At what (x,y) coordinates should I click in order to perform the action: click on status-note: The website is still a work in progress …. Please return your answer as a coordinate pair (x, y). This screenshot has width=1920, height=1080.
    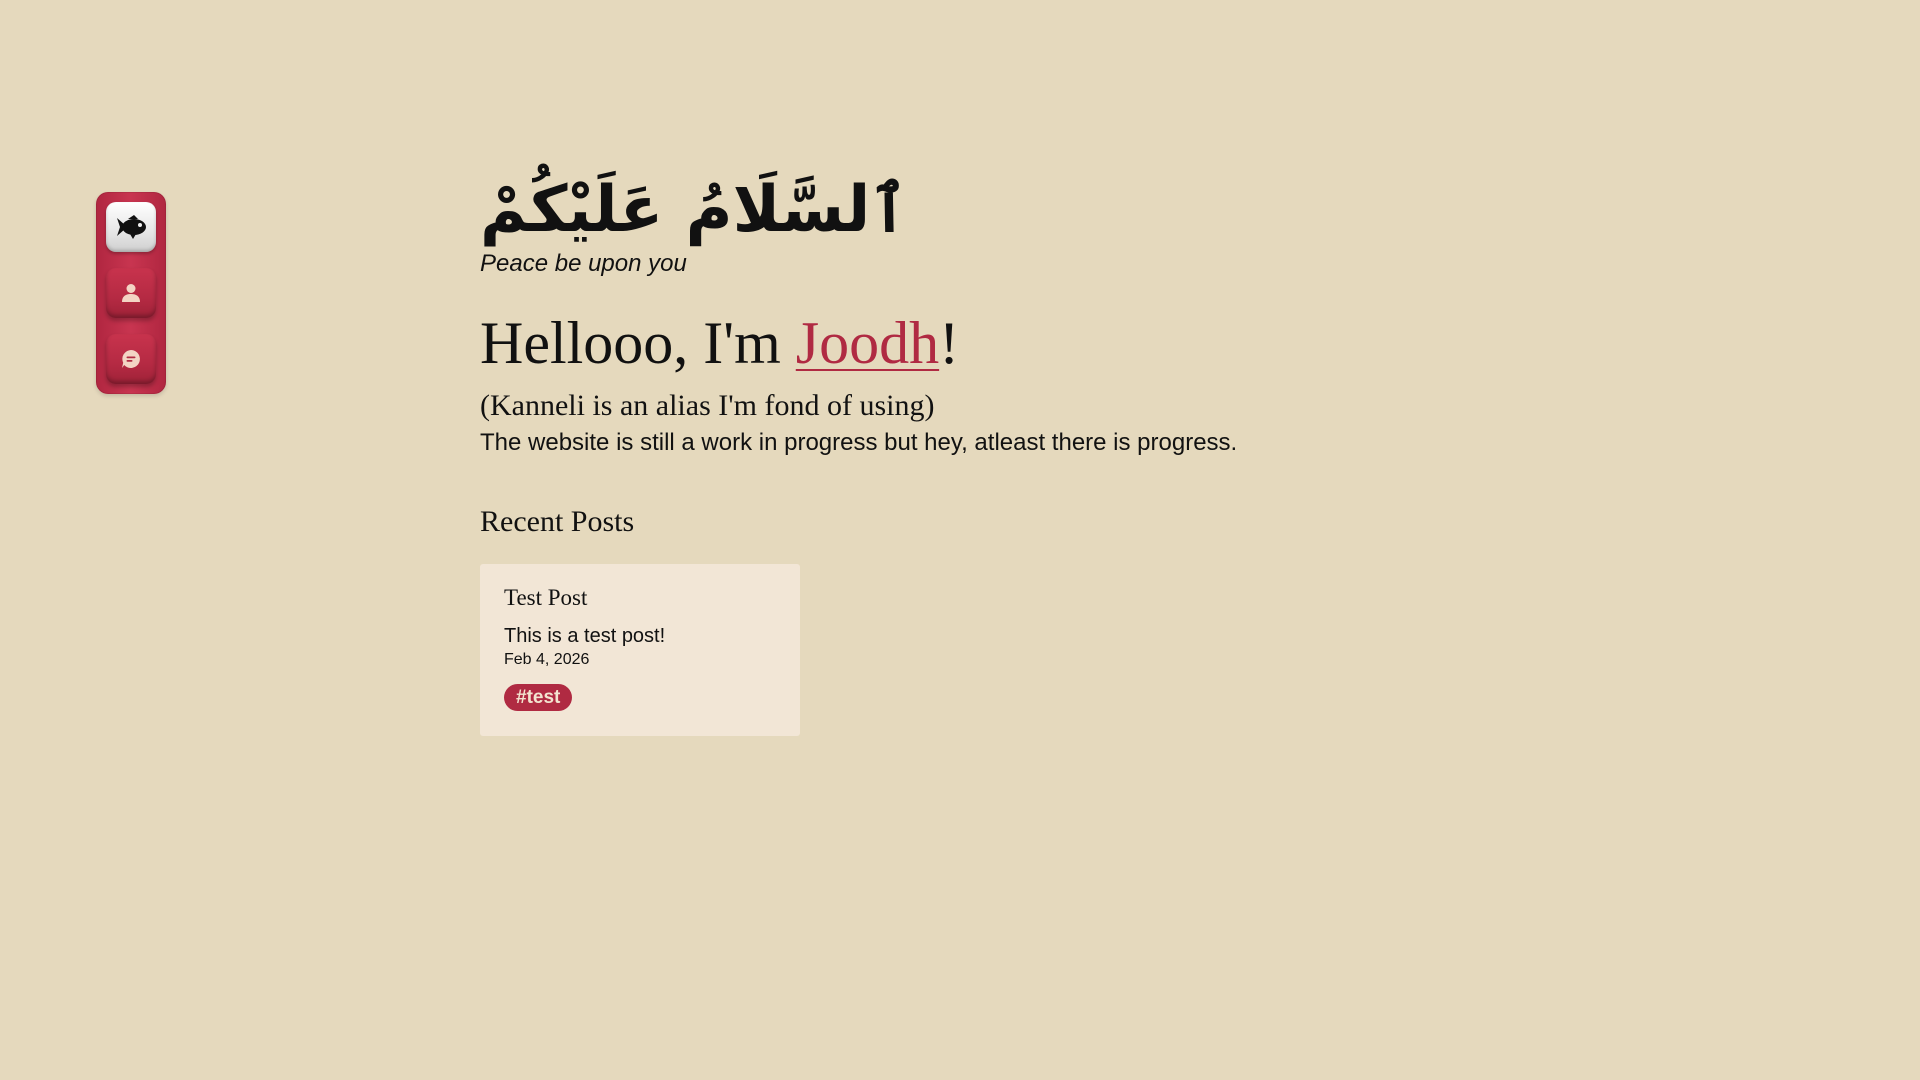
    Looking at the image, I should click on (859, 442).